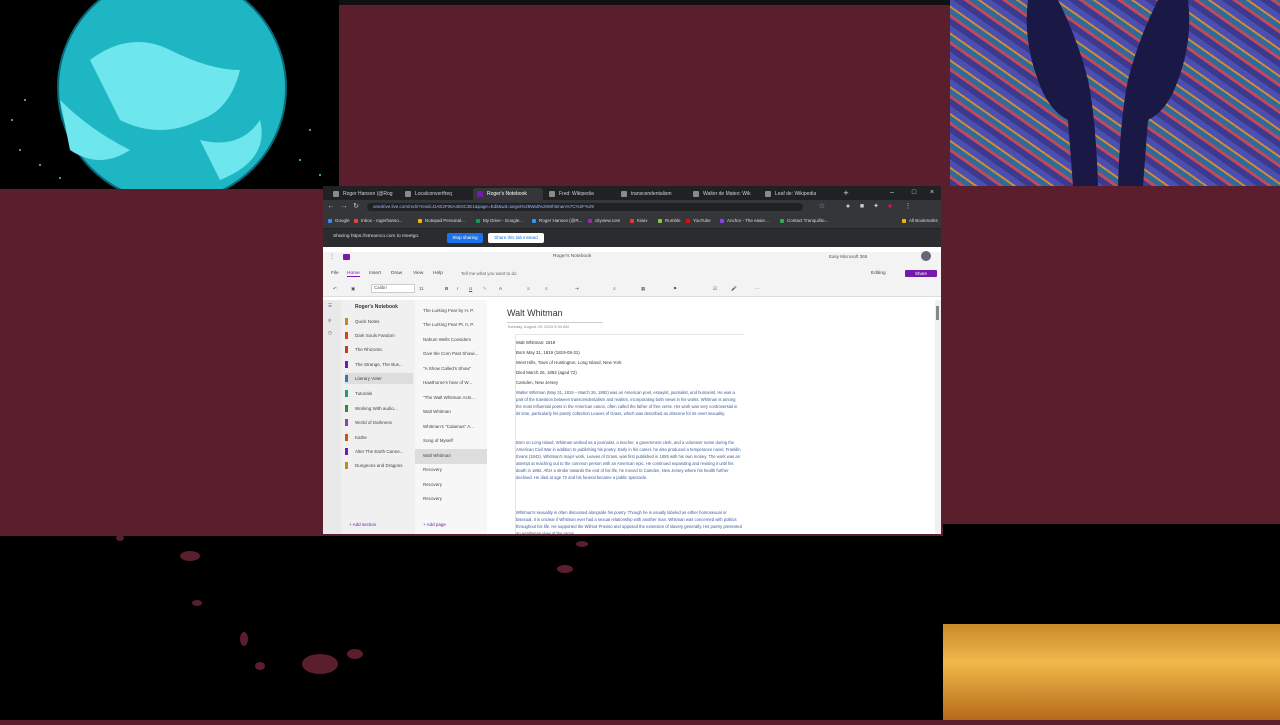 Image resolution: width=1280 pixels, height=725 pixels. I want to click on add-section-button: + Add section, so click(362, 524).